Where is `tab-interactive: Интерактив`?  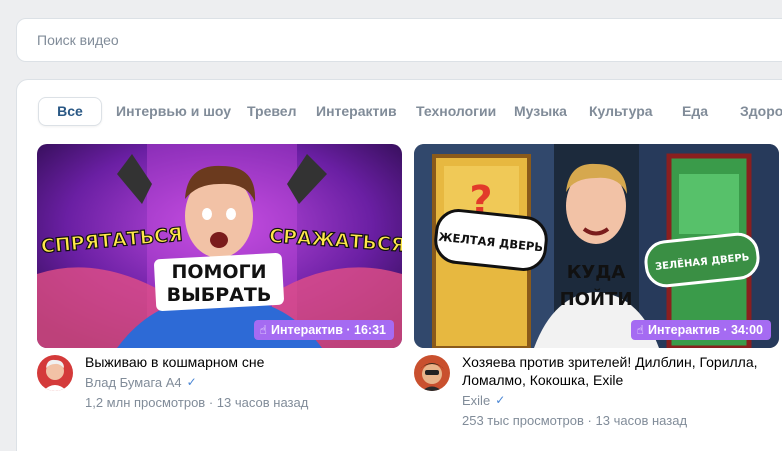
tab-interactive: Интерактив is located at coordinates (356, 111).